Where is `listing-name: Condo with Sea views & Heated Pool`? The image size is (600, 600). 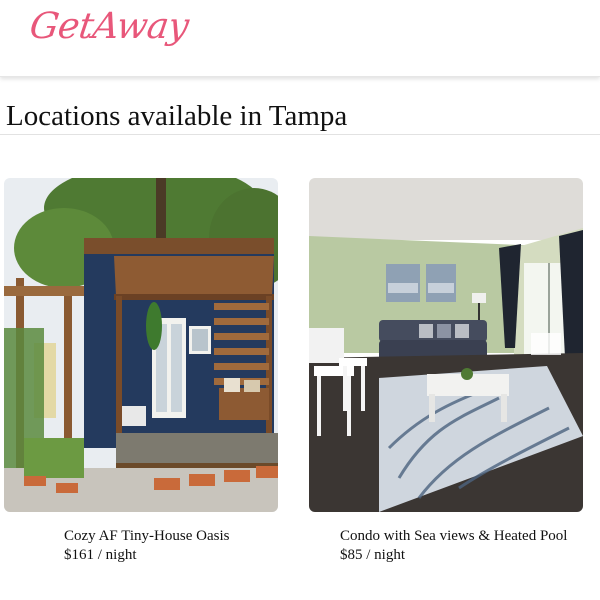
listing-name: Condo with Sea views & Heated Pool is located at coordinates (453, 536).